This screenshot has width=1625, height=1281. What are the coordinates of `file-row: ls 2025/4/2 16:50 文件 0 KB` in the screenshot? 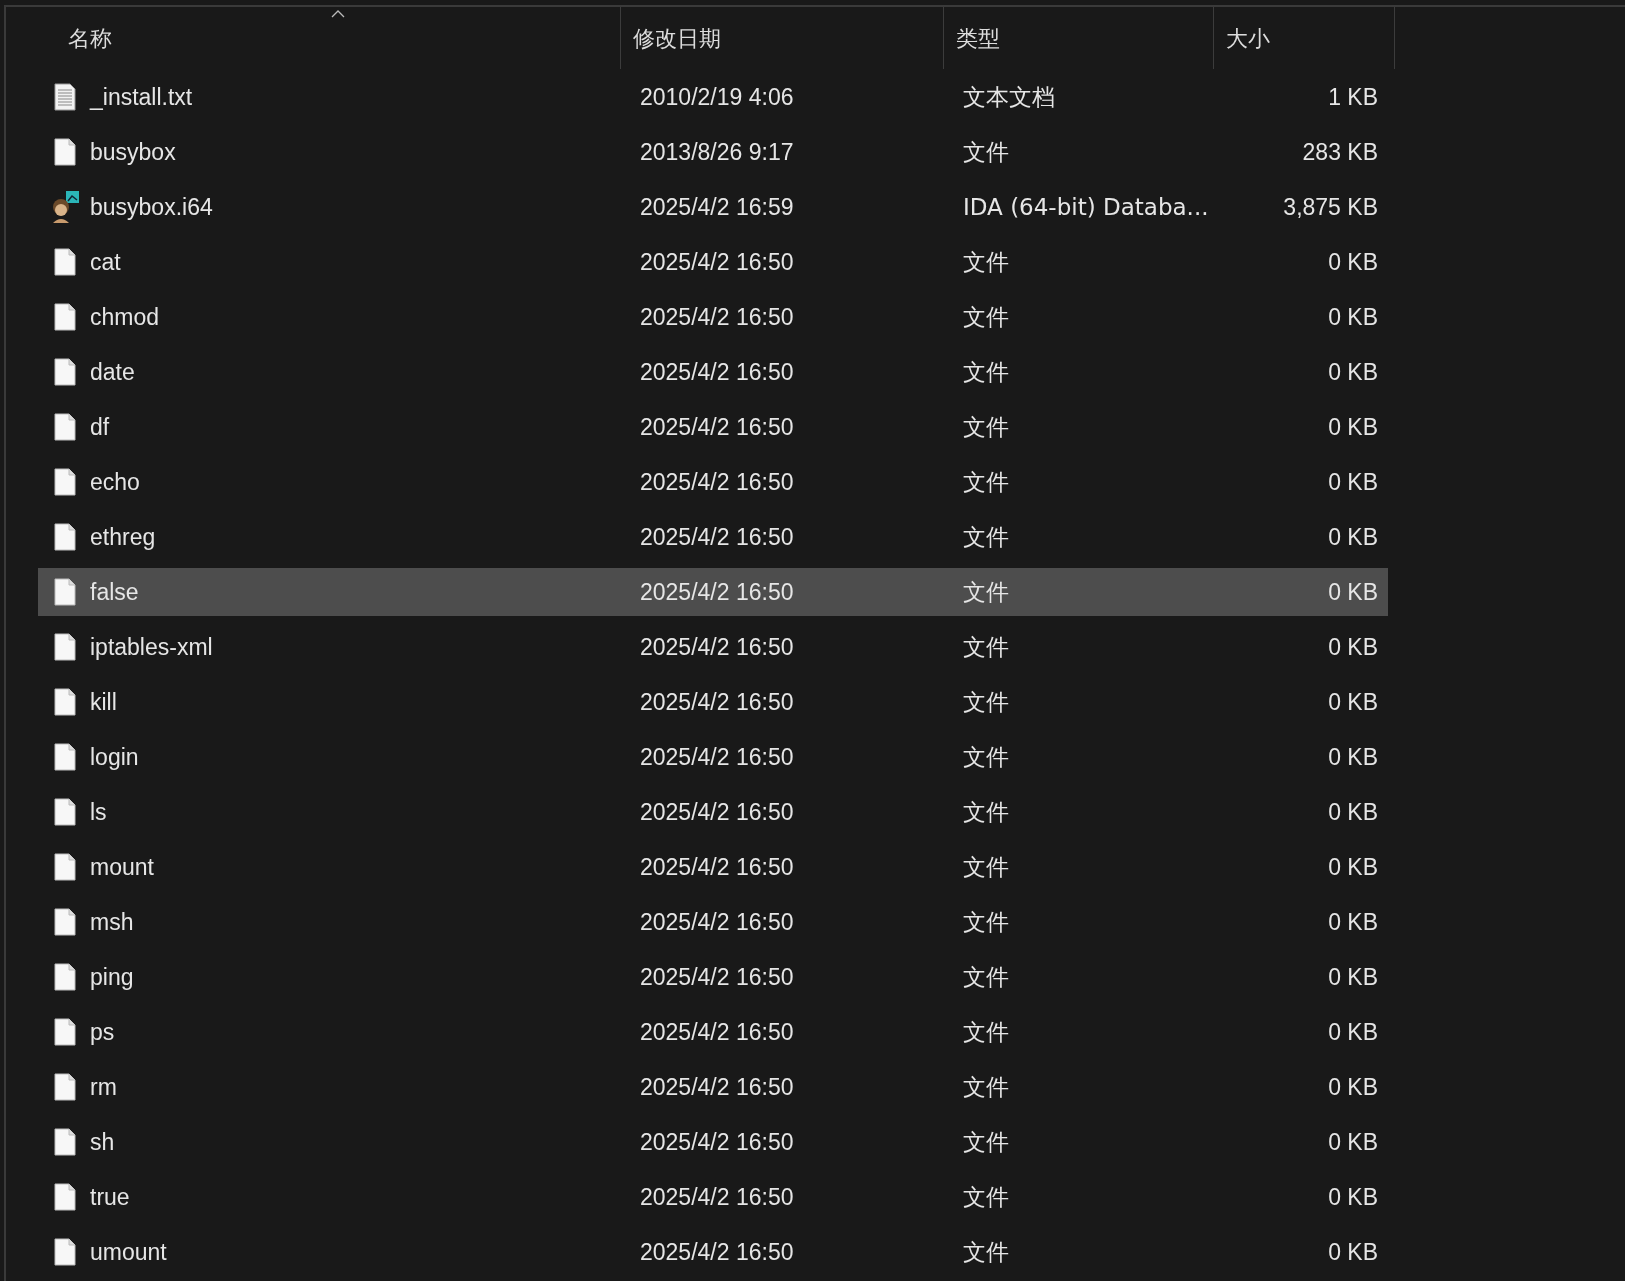 It's located at (713, 812).